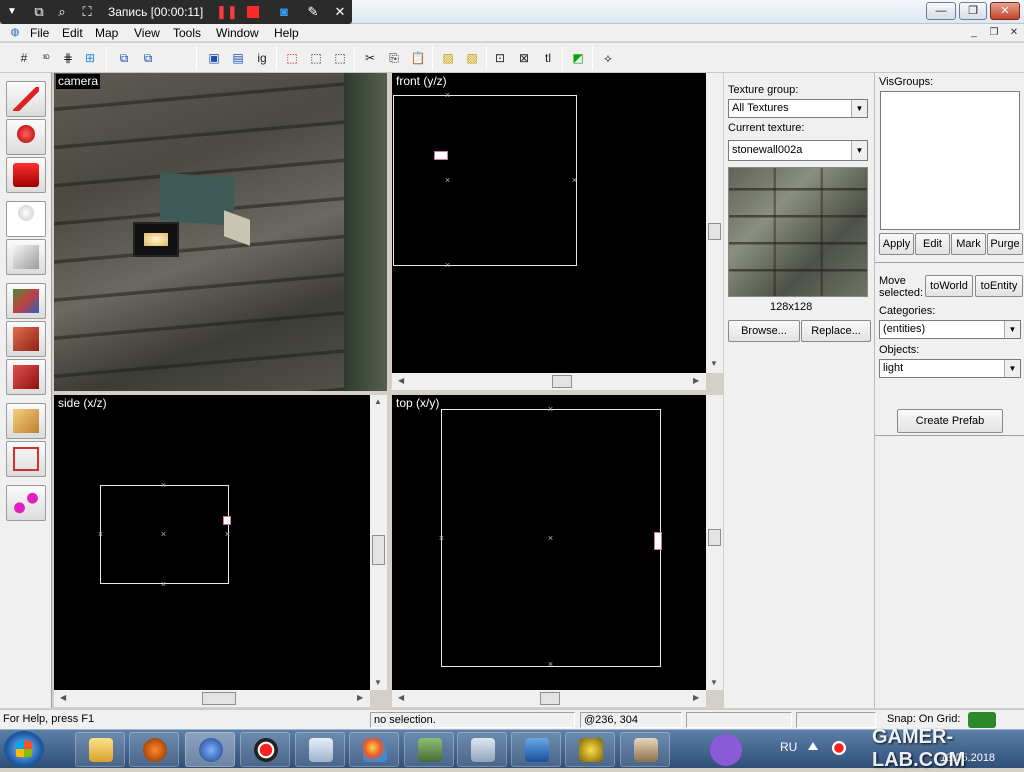 This screenshot has width=1024, height=772. What do you see at coordinates (284, 12) in the screenshot?
I see `camera-icon: ◙` at bounding box center [284, 12].